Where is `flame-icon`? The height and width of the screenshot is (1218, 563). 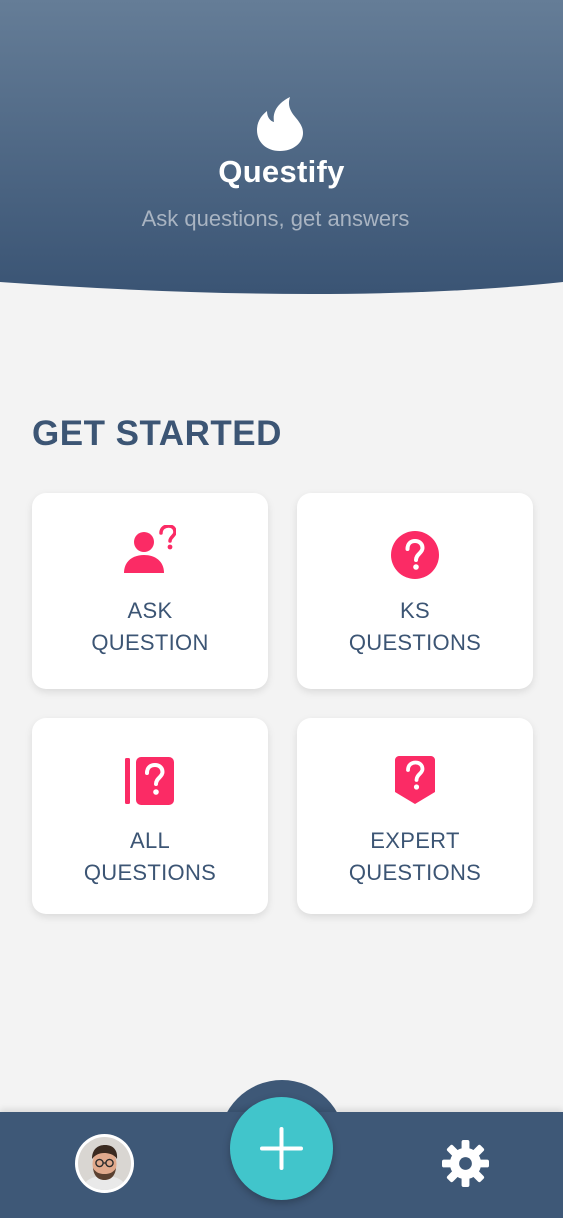
flame-icon is located at coordinates (280, 124).